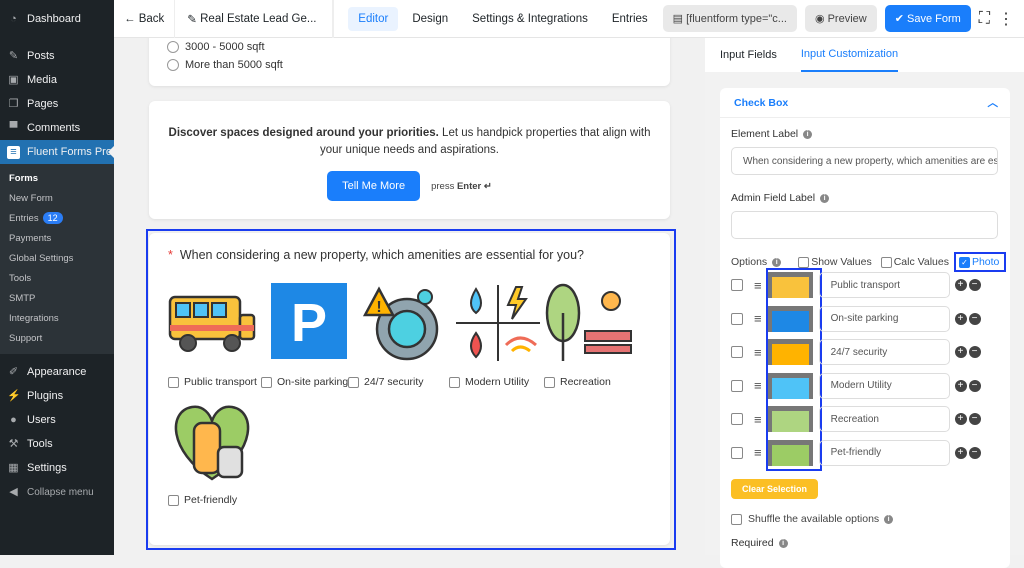 This screenshot has height=568, width=1024. What do you see at coordinates (57, 80) in the screenshot?
I see `sidebar-item-media: ▣ Media` at bounding box center [57, 80].